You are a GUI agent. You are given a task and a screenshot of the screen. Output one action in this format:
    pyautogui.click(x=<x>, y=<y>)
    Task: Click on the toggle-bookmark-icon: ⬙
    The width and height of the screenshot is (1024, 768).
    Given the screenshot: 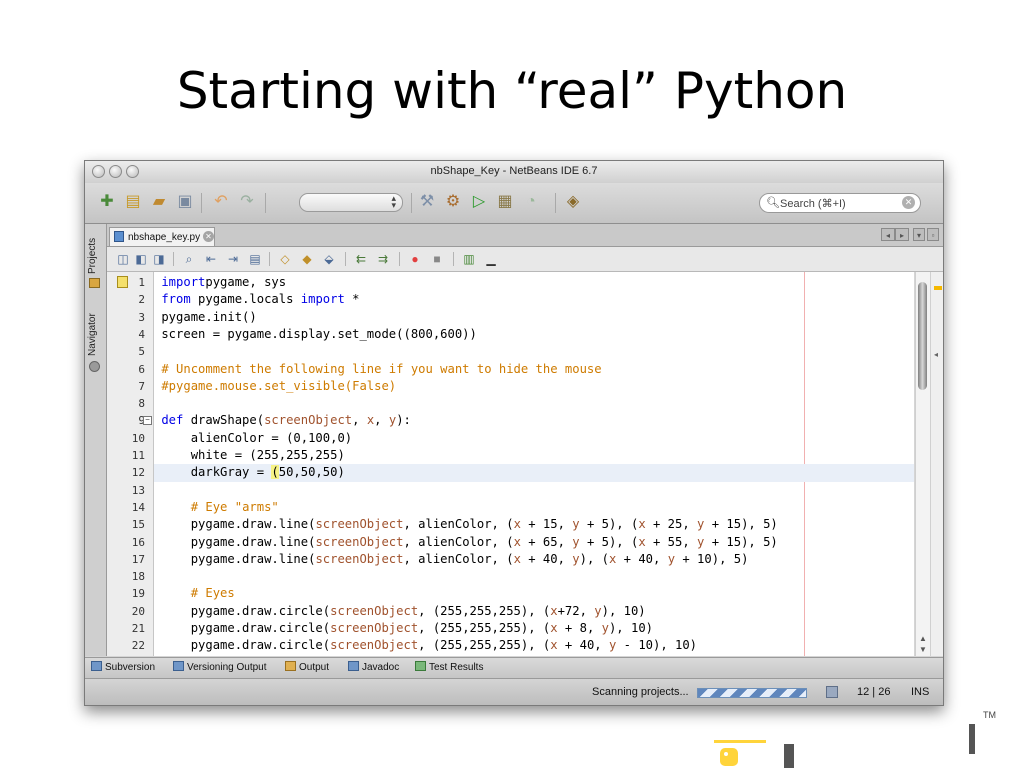 What is the action you would take?
    pyautogui.click(x=329, y=259)
    